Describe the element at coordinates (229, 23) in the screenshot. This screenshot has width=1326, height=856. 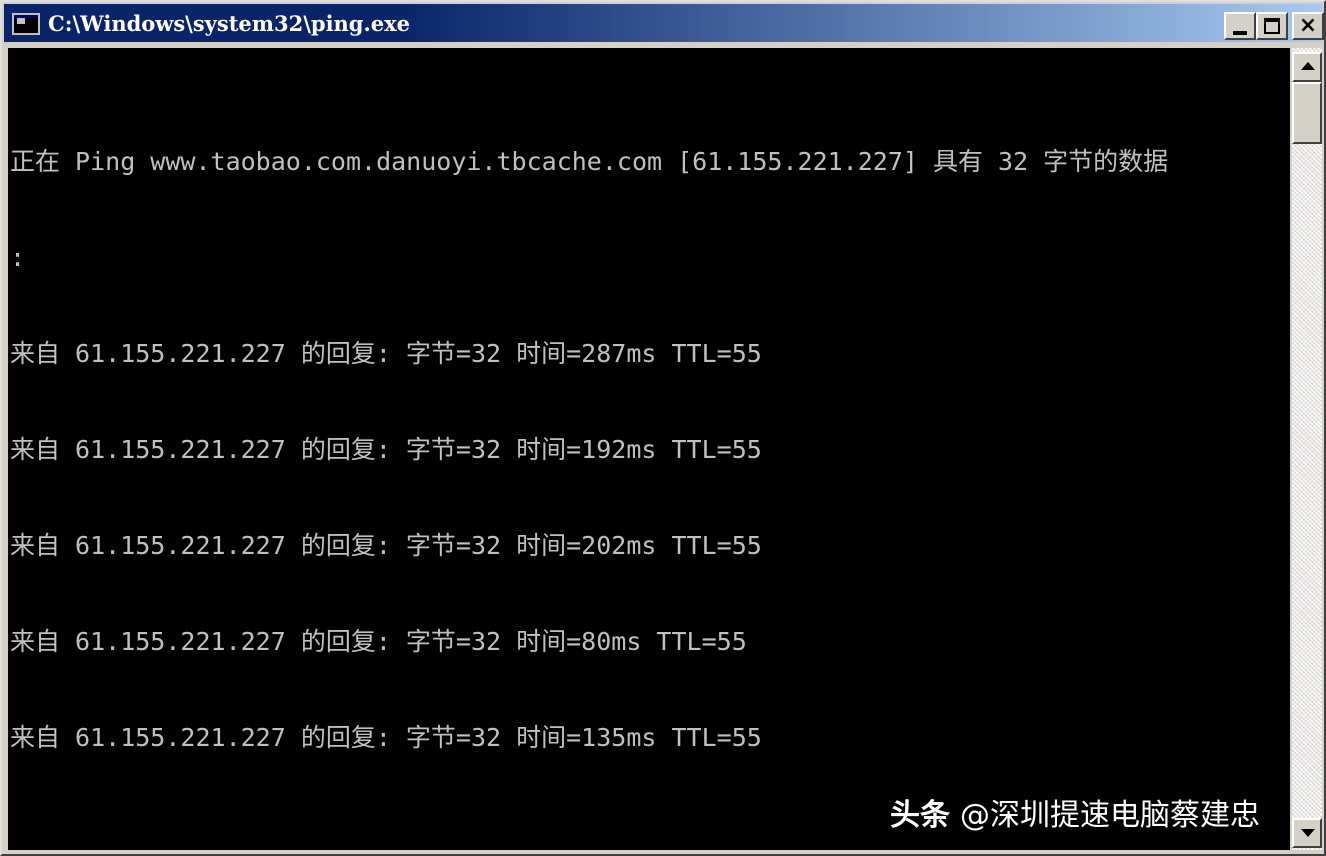
I see `window-title: C:\Windows\system32\ping.exe` at that location.